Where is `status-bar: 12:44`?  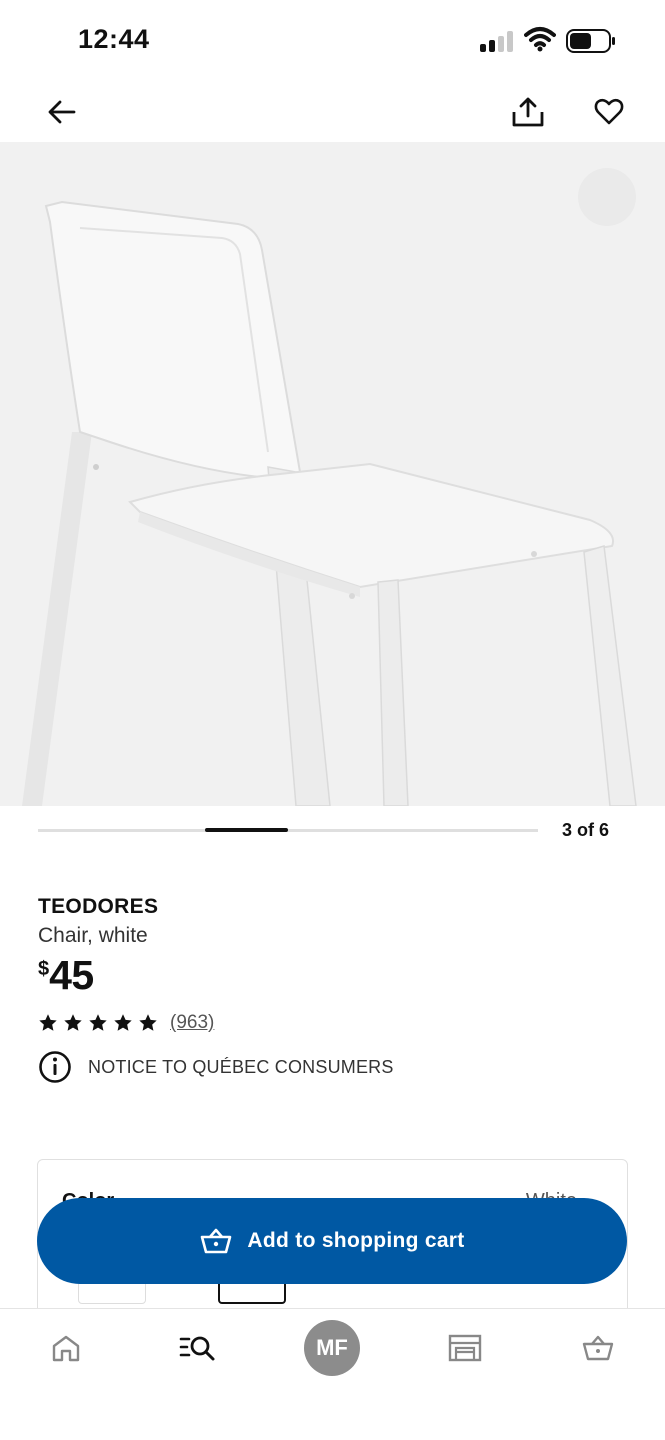 status-bar: 12:44 is located at coordinates (332, 40).